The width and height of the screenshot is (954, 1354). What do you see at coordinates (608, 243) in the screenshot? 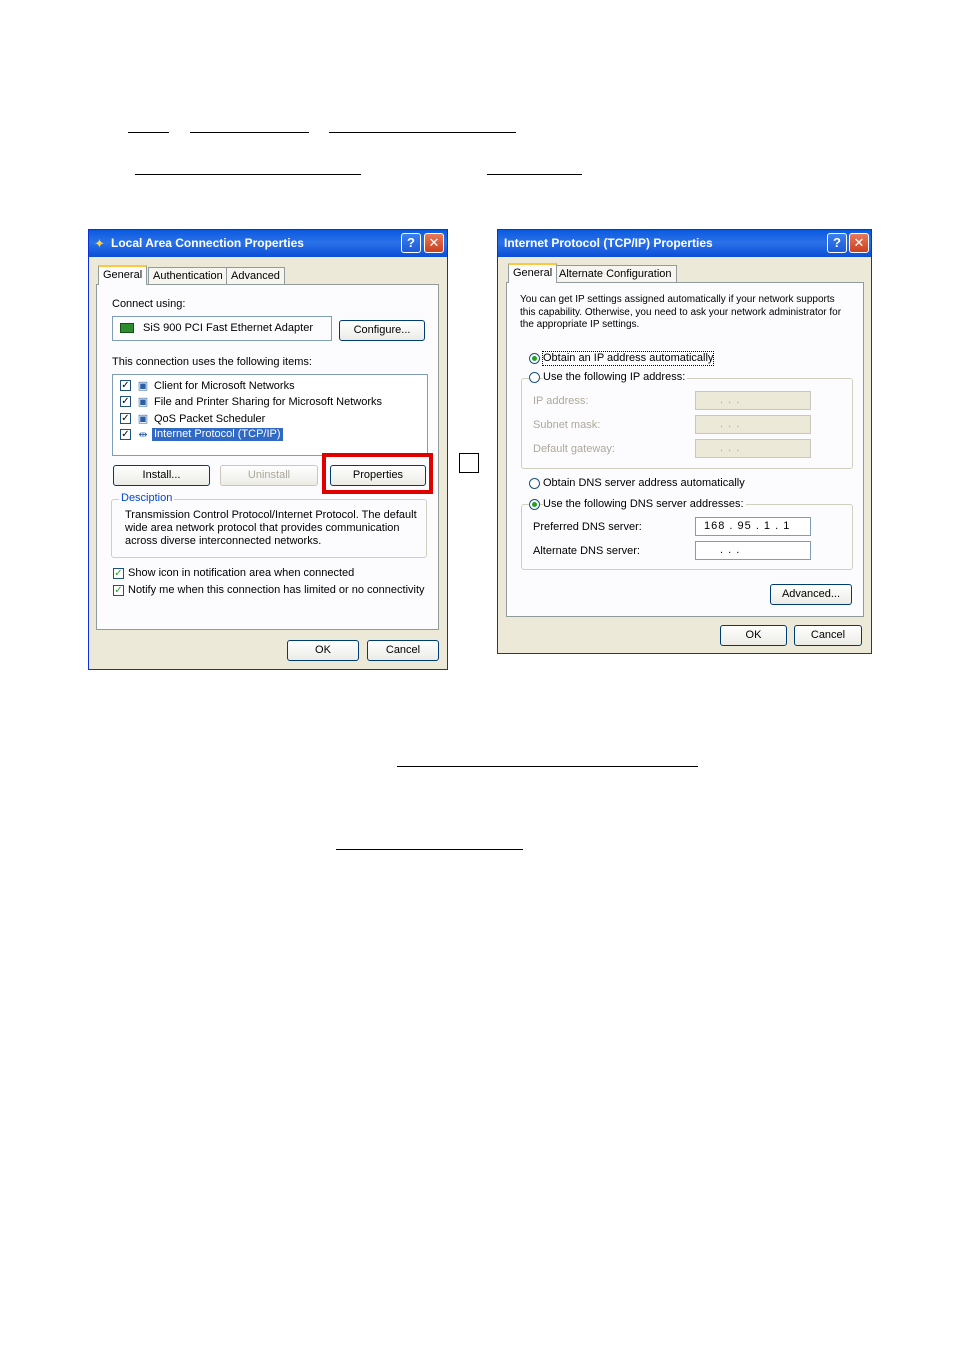
I see `tcpip-dialog-title: Internet Protocol (TCP/IP) Properties` at bounding box center [608, 243].